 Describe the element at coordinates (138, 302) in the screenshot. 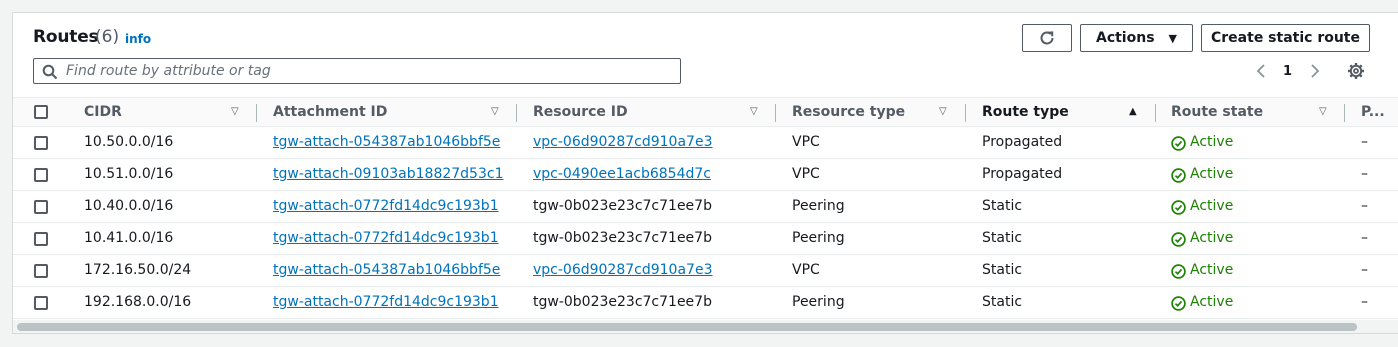

I see `cidr-cell: 192.168.0.0/16` at that location.